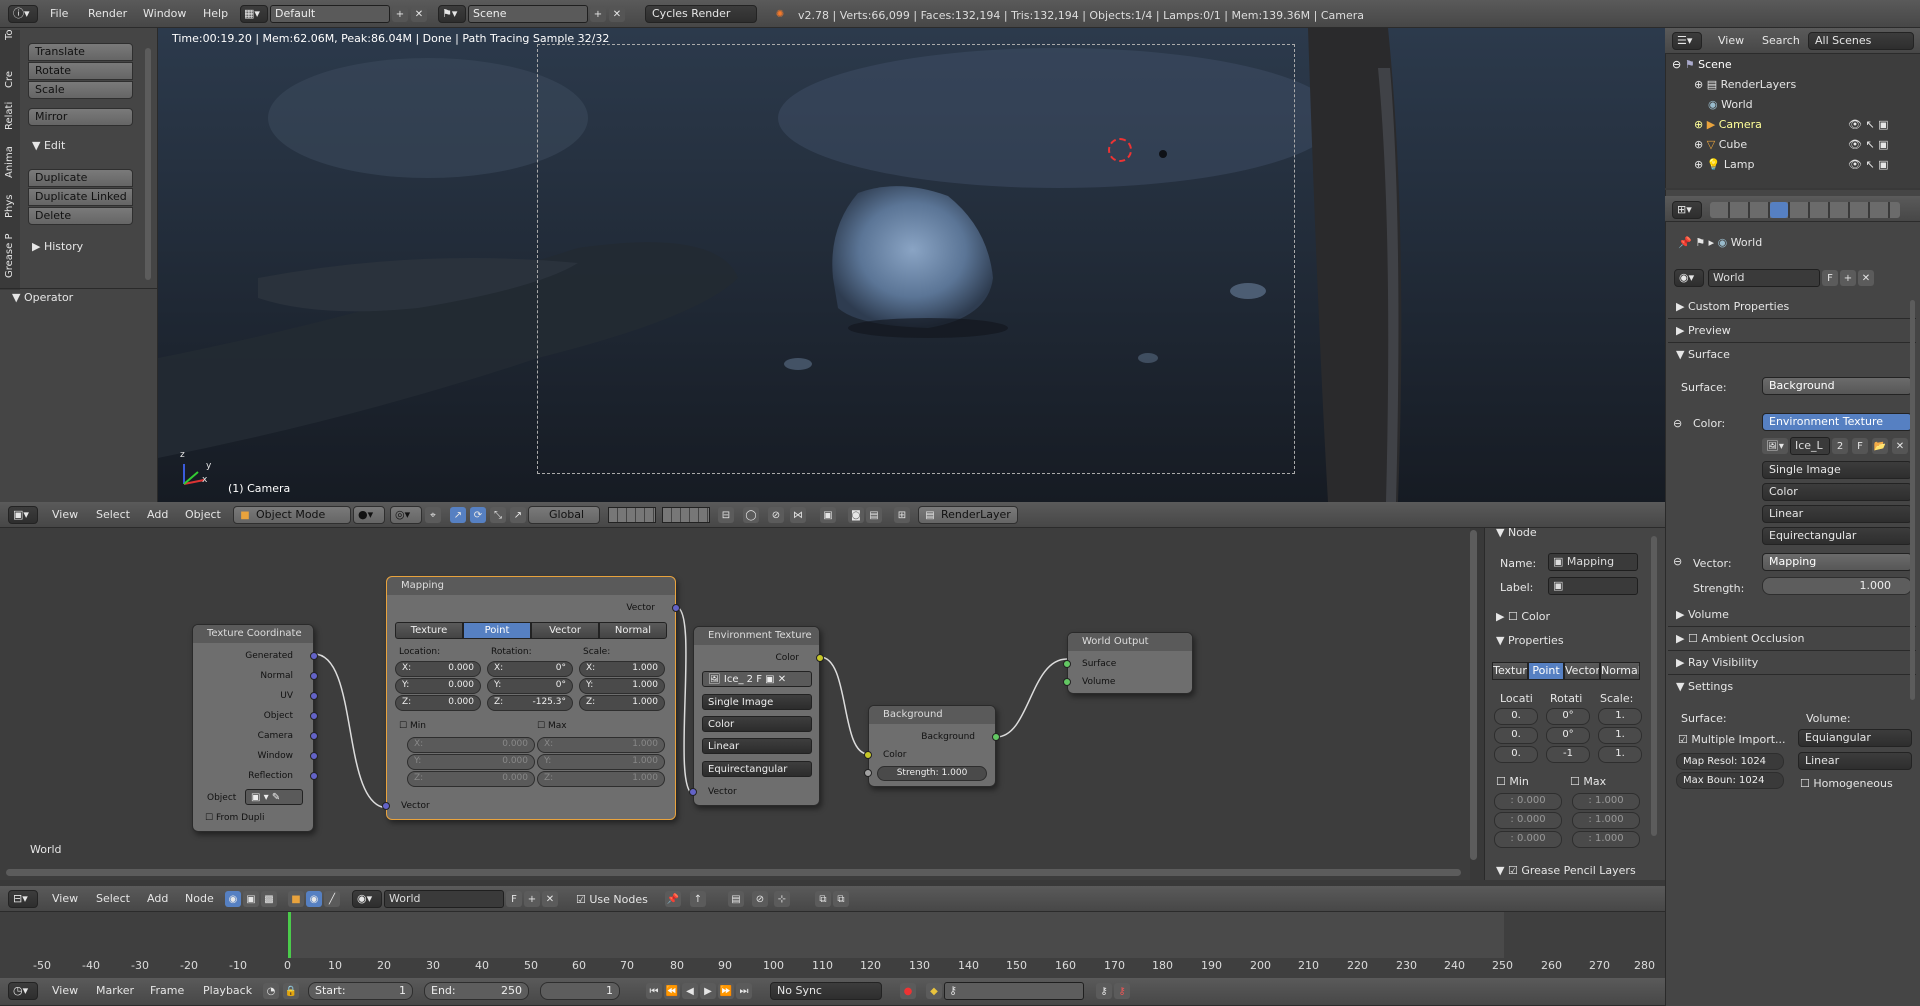 The height and width of the screenshot is (1006, 1920). Describe the element at coordinates (1687, 210) in the screenshot. I see `editor-type-properties: ⊞▾` at that location.